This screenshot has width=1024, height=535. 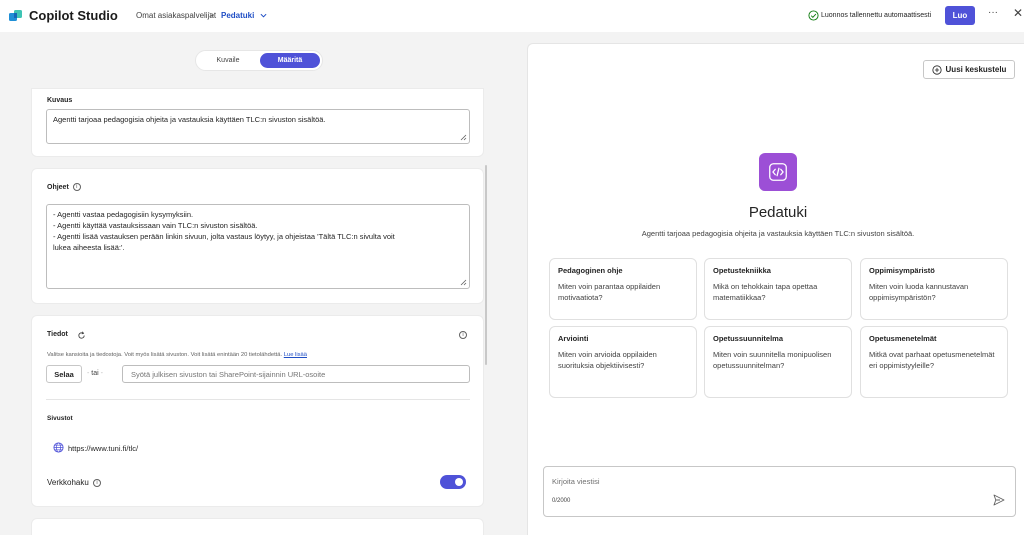 I want to click on toggle-knob, so click(x=459, y=482).